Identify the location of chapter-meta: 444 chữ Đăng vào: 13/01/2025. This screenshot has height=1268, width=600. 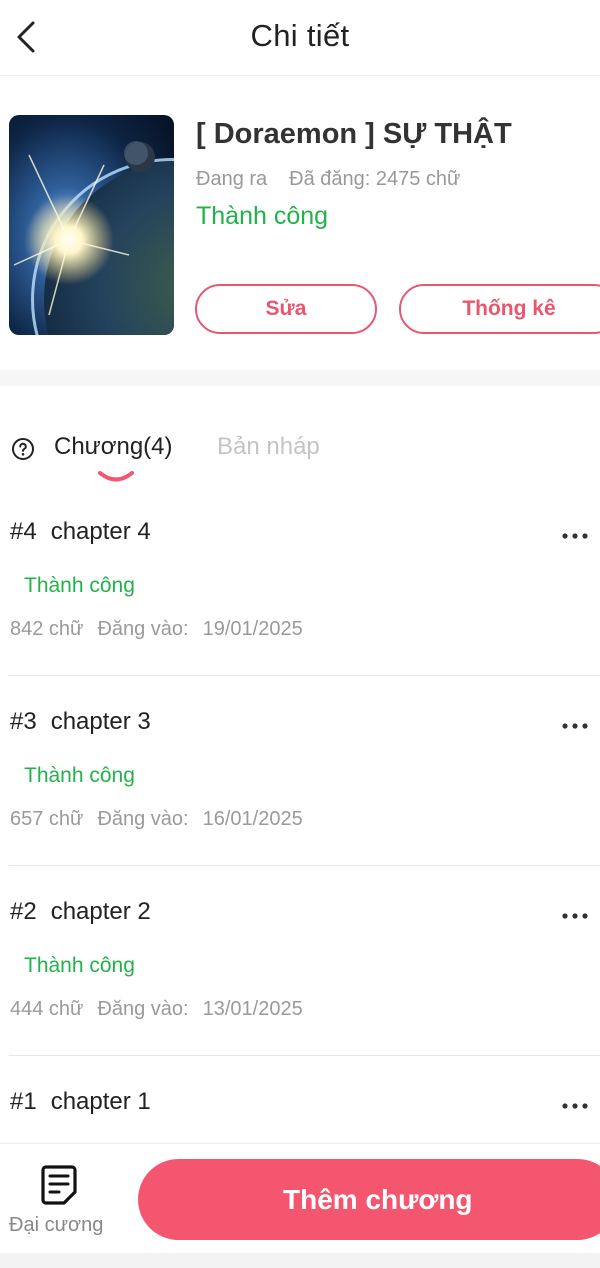
(156, 1009).